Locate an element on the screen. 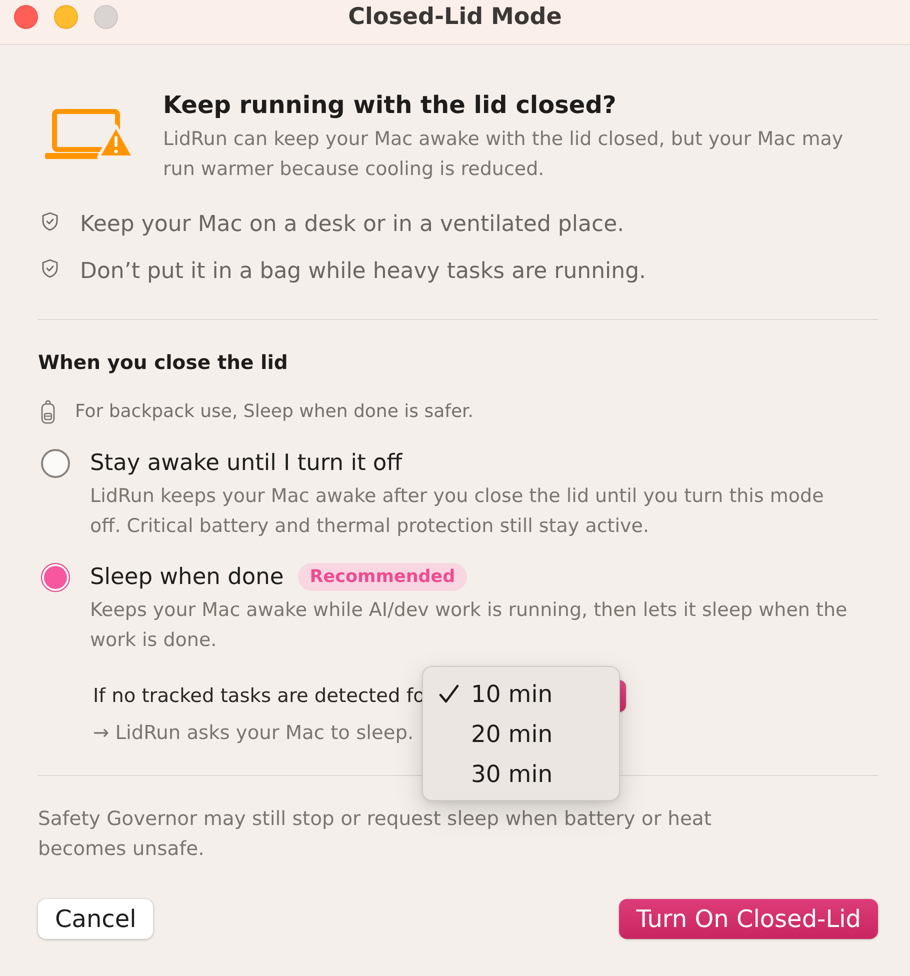 This screenshot has height=976, width=910. result-text: → LidRun asks your Mac to sleep. is located at coordinates (253, 733).